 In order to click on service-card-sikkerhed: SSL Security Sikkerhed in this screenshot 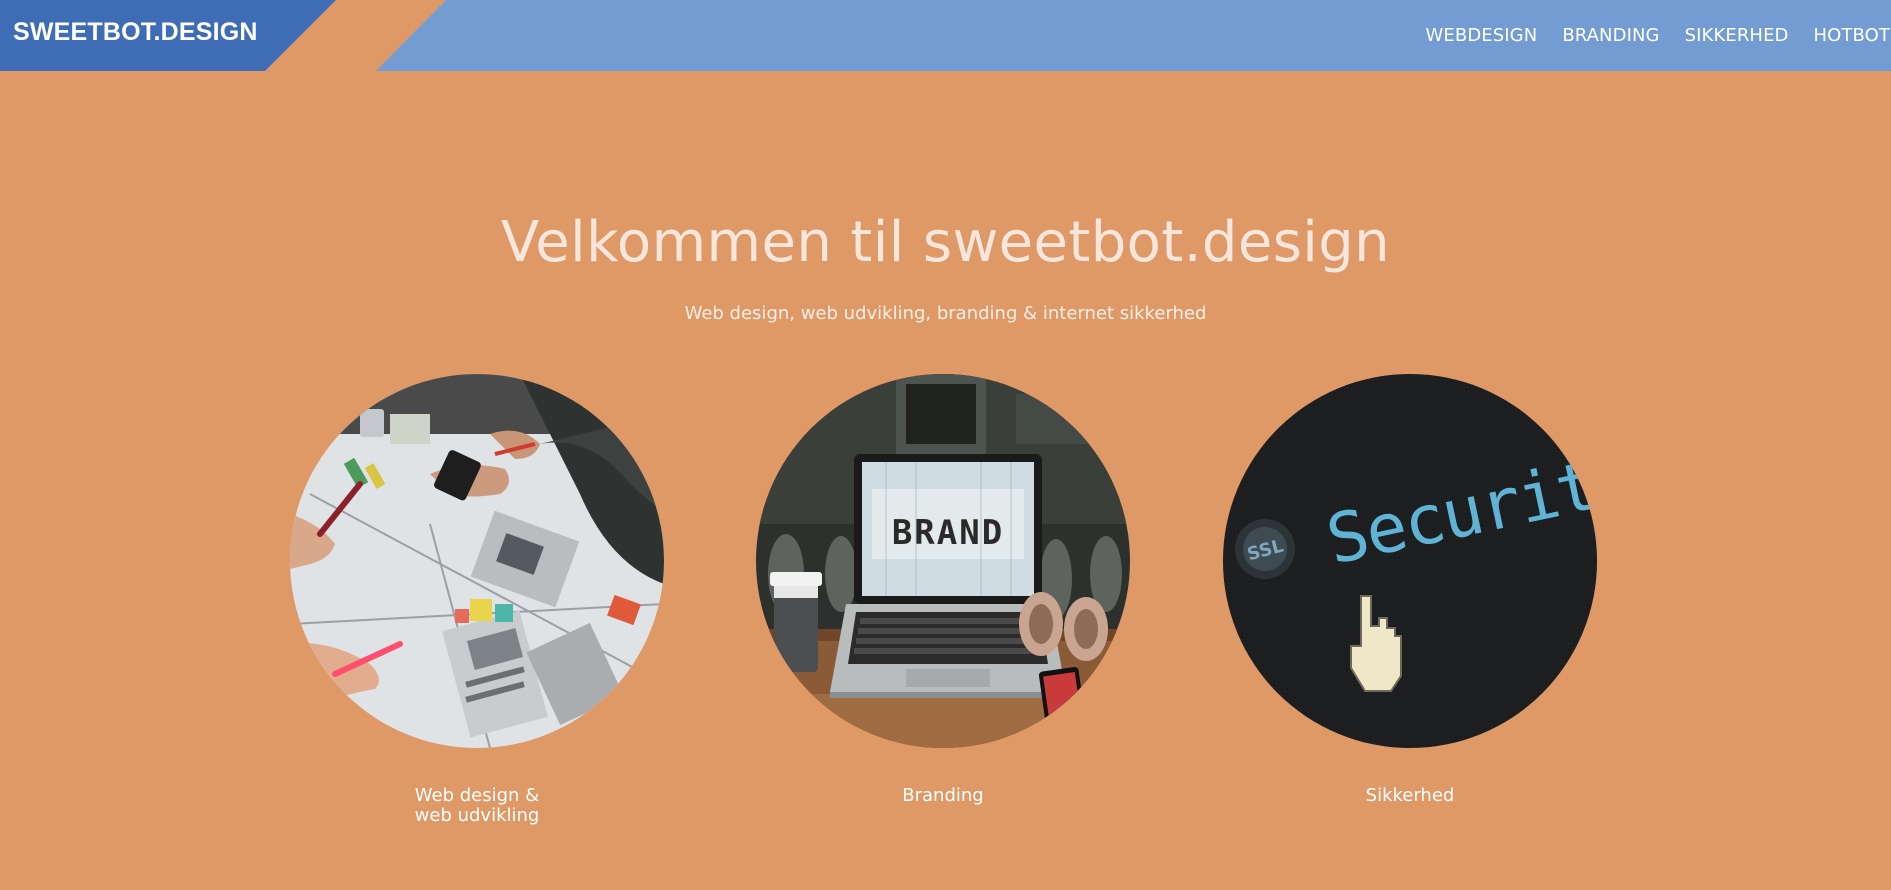, I will do `click(1410, 590)`.